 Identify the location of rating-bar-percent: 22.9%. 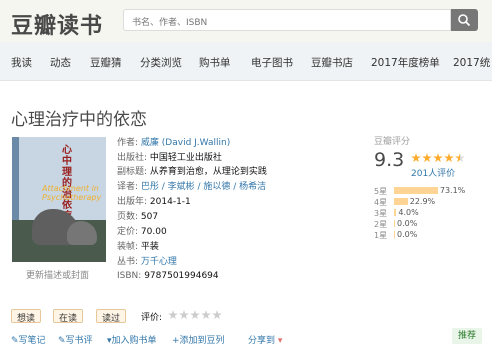
(422, 201).